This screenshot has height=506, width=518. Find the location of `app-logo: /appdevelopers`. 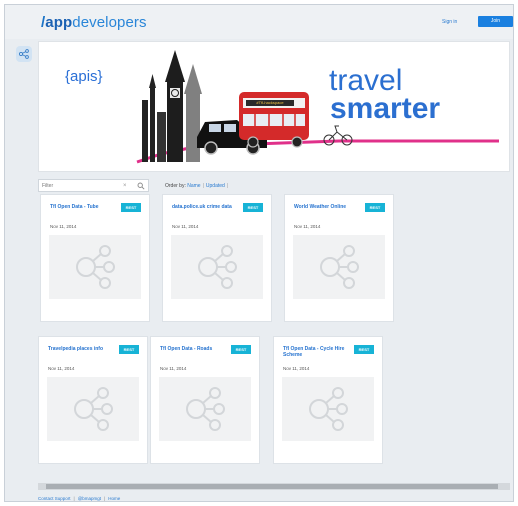

app-logo: /appdevelopers is located at coordinates (94, 22).